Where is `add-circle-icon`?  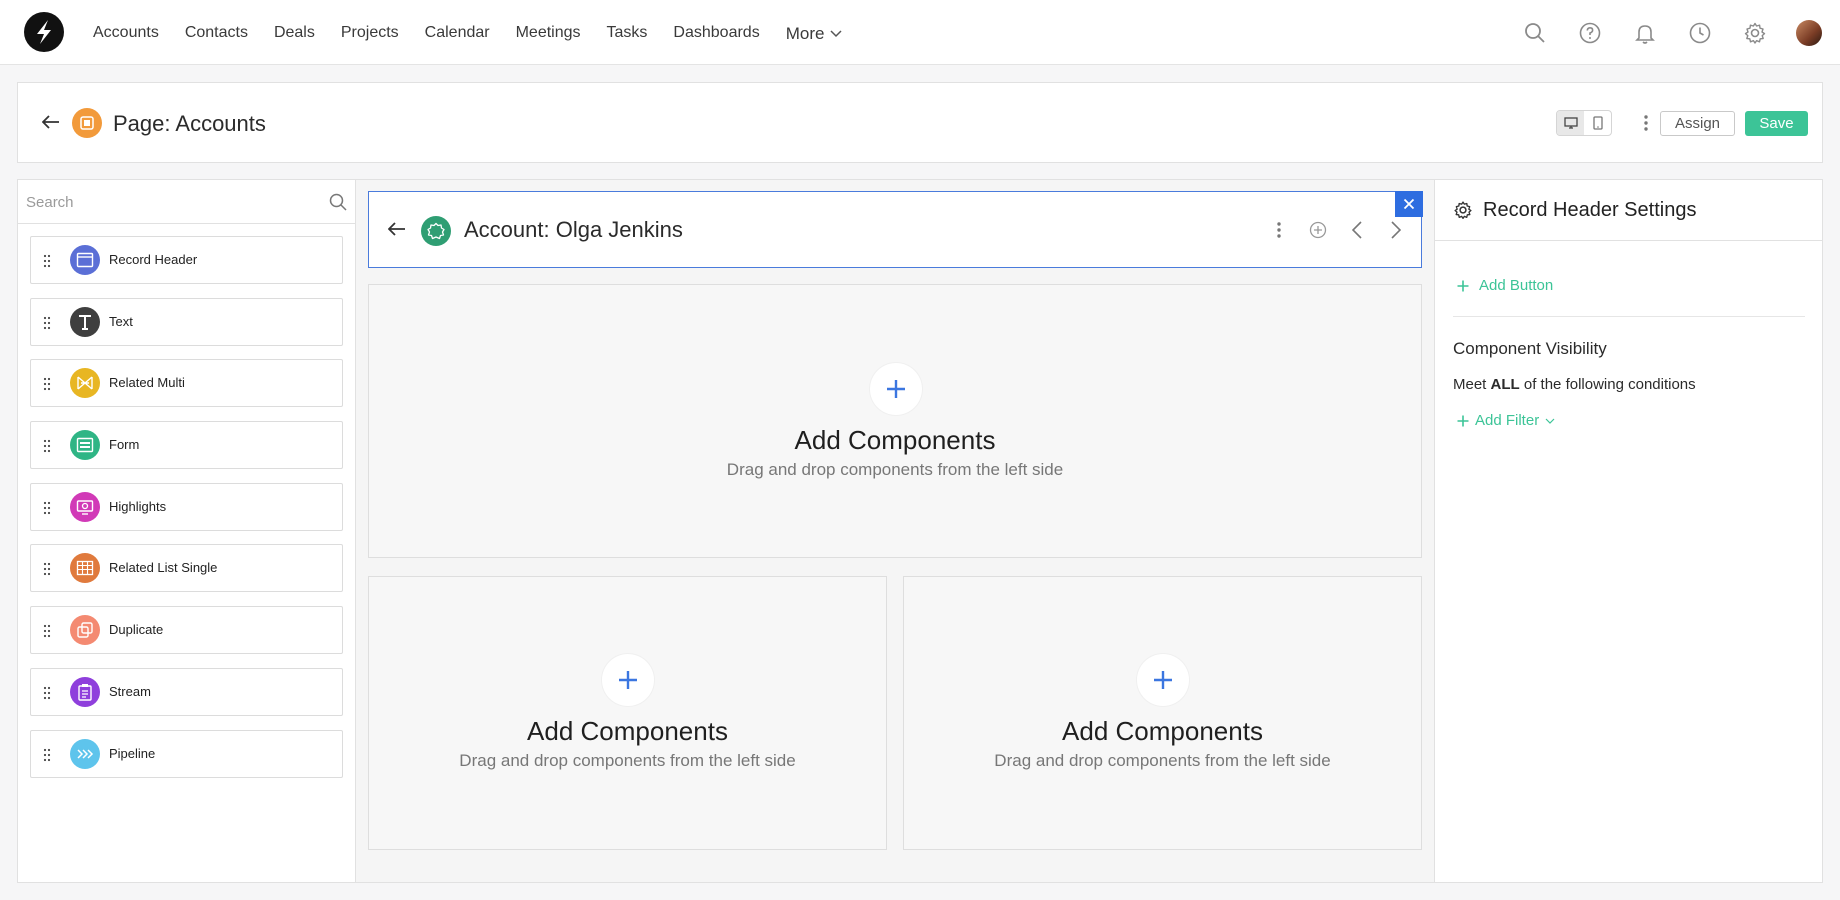 add-circle-icon is located at coordinates (1317, 230).